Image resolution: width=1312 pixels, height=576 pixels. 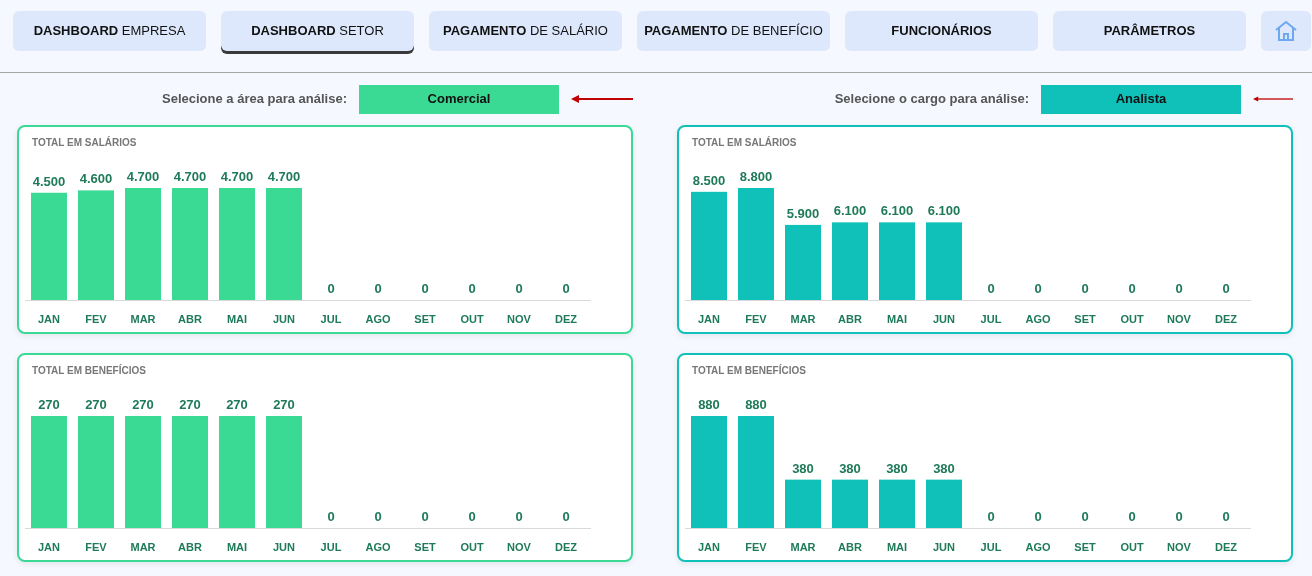 I want to click on nav-button: DASHBOARD SETOR, so click(x=317, y=31).